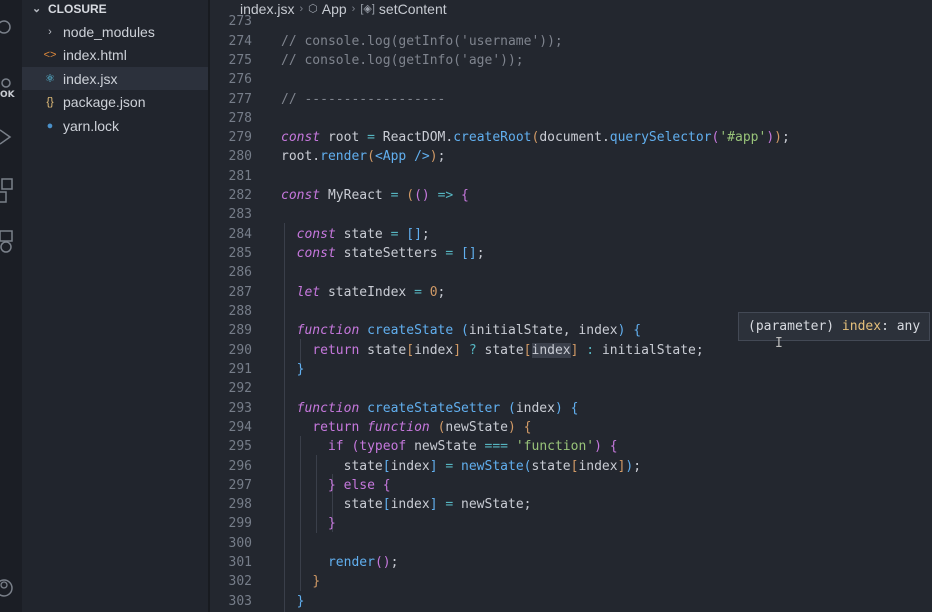  I want to click on file-name: package.json, so click(104, 101).